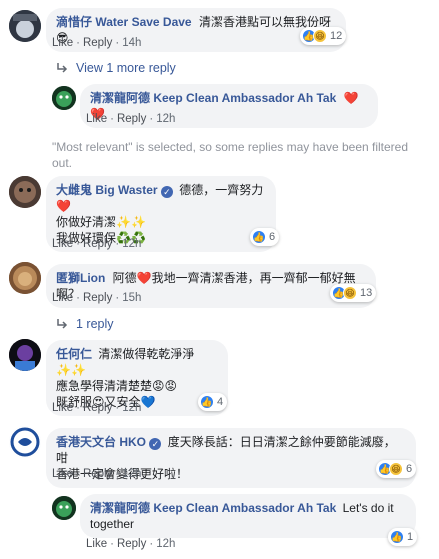  I want to click on commenter-name: 大雌鬼 Big Waster, so click(107, 190).